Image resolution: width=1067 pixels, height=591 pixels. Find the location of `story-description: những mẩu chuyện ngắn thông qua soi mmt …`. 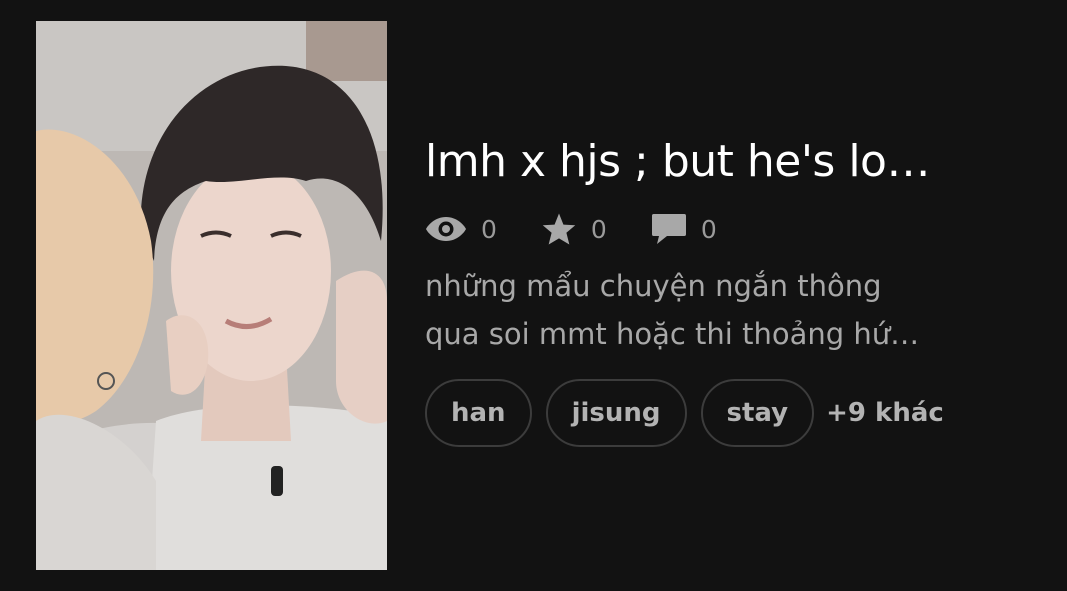

story-description: những mẩu chuyện ngắn thông qua soi mmt … is located at coordinates (725, 310).